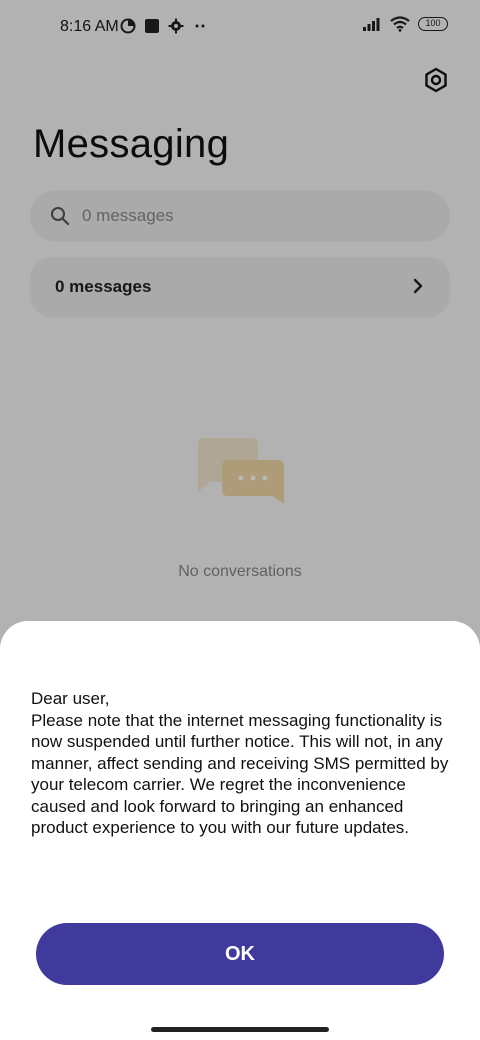 This screenshot has width=480, height=1040. I want to click on ok-button: OK, so click(240, 954).